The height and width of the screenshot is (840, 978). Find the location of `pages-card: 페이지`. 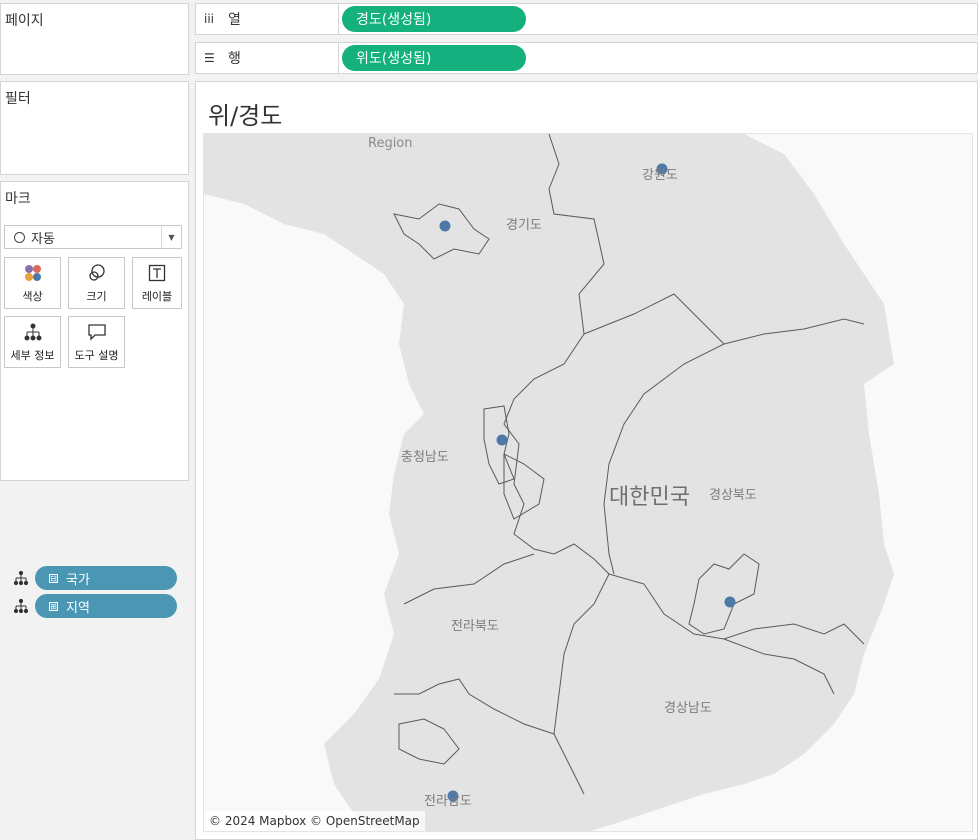

pages-card: 페이지 is located at coordinates (94, 39).